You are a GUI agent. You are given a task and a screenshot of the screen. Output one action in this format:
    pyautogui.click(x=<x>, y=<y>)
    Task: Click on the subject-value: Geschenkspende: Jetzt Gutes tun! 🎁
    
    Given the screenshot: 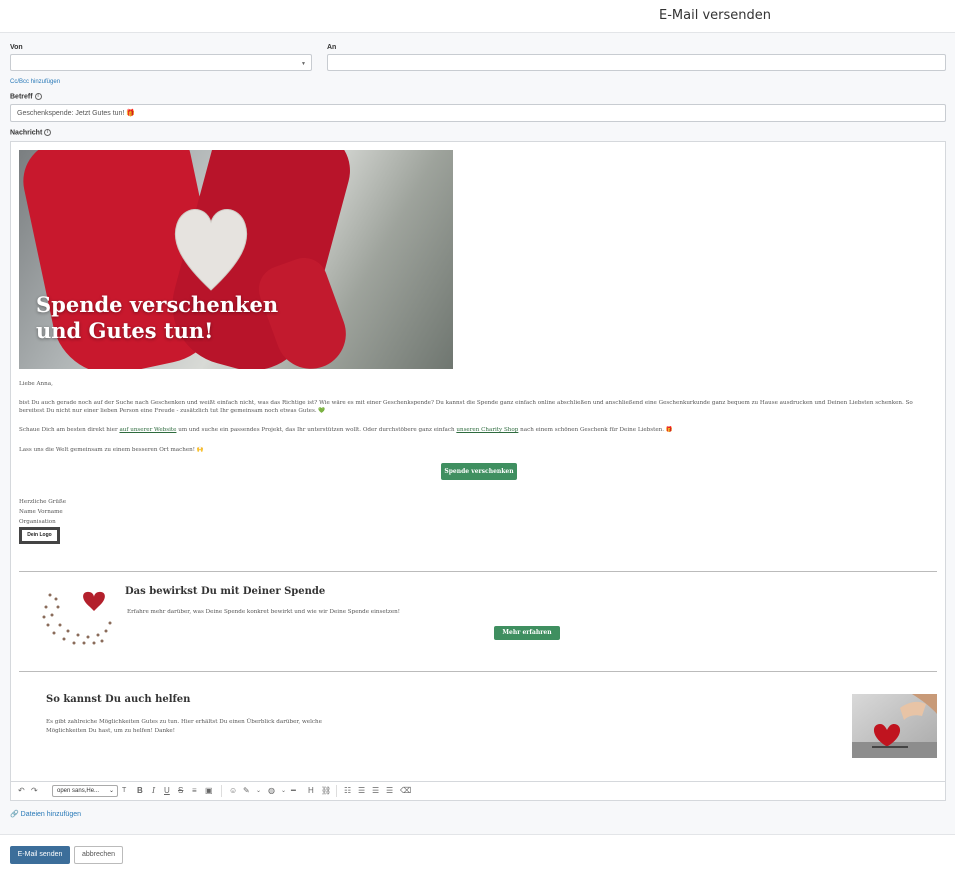 What is the action you would take?
    pyautogui.click(x=76, y=113)
    